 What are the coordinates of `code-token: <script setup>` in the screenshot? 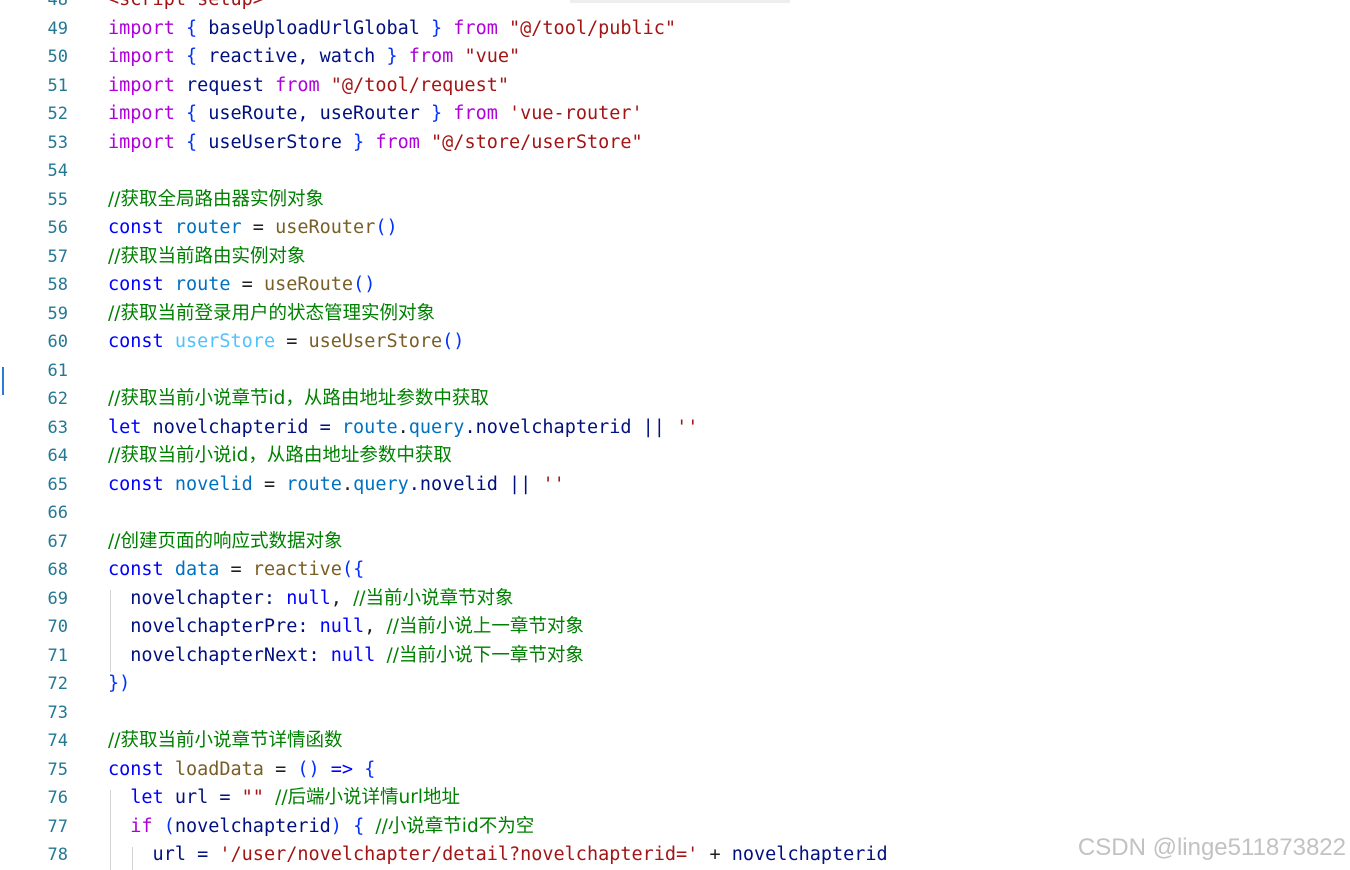 It's located at (186, 5).